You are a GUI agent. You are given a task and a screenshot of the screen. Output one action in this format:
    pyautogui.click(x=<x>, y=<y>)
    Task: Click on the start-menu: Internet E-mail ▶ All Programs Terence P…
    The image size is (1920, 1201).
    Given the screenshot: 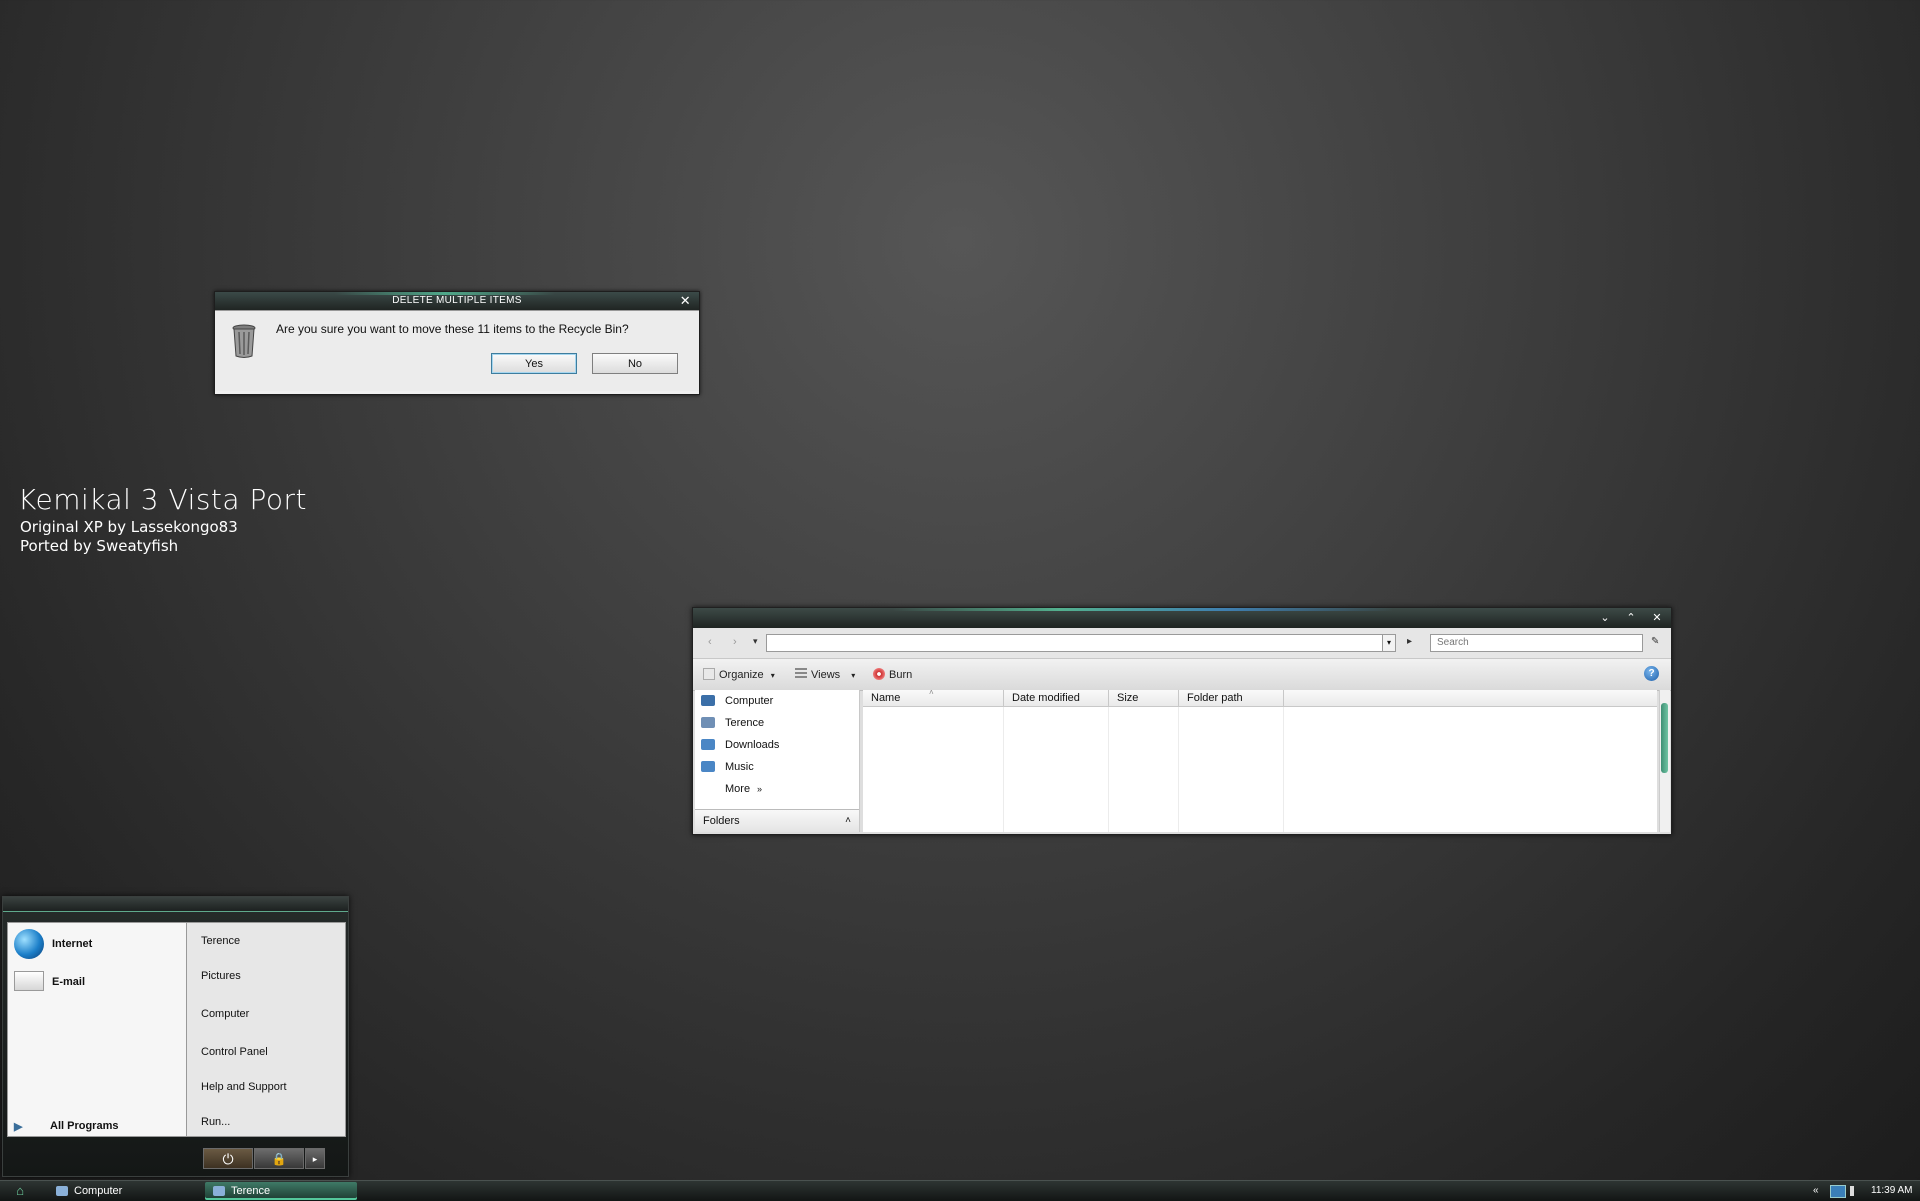 What is the action you would take?
    pyautogui.click(x=175, y=1036)
    